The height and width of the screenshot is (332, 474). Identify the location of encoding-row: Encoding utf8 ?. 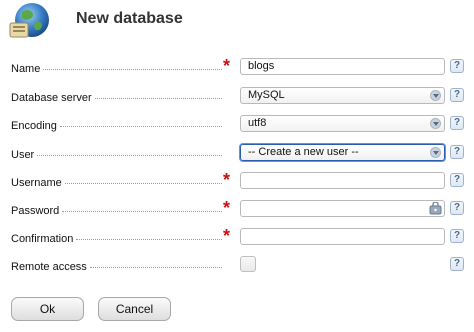
(237, 125).